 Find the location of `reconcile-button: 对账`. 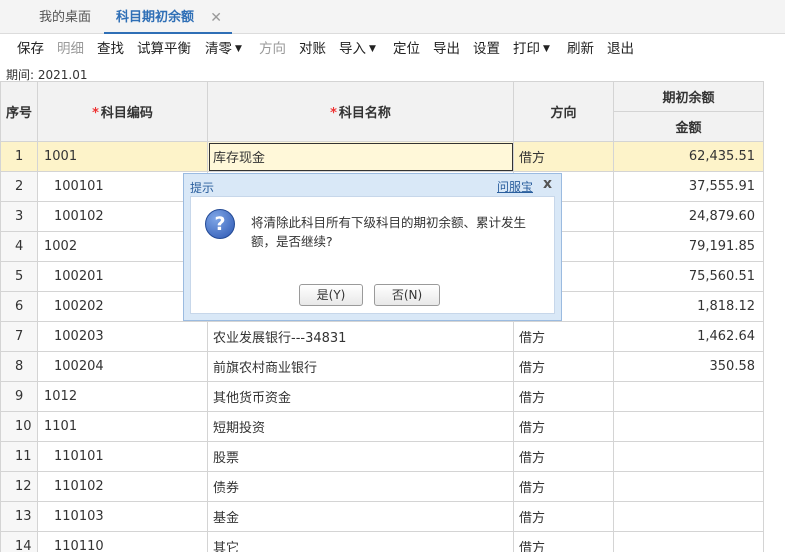

reconcile-button: 对账 is located at coordinates (312, 49).